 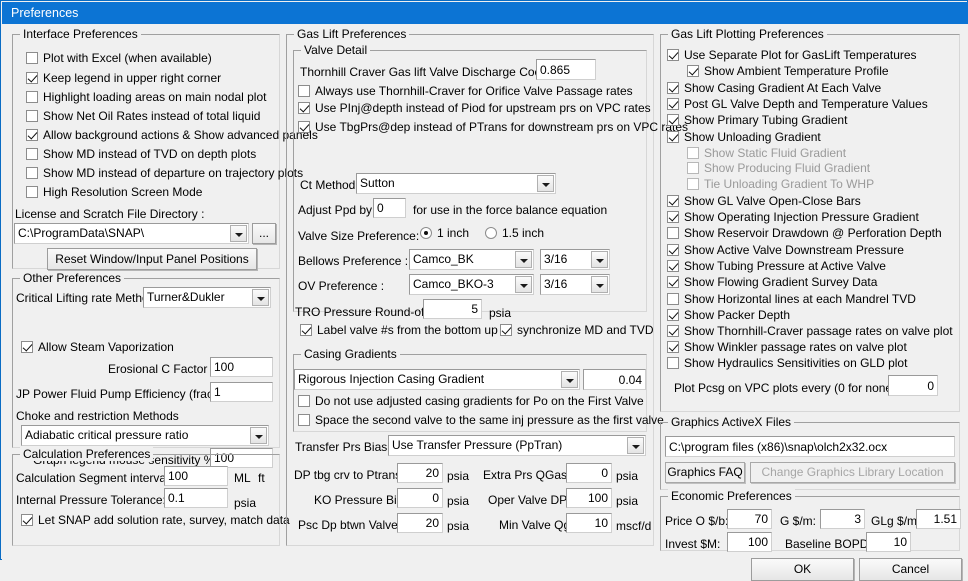 What do you see at coordinates (389, 208) in the screenshot?
I see `adjust-ppd-input: 0` at bounding box center [389, 208].